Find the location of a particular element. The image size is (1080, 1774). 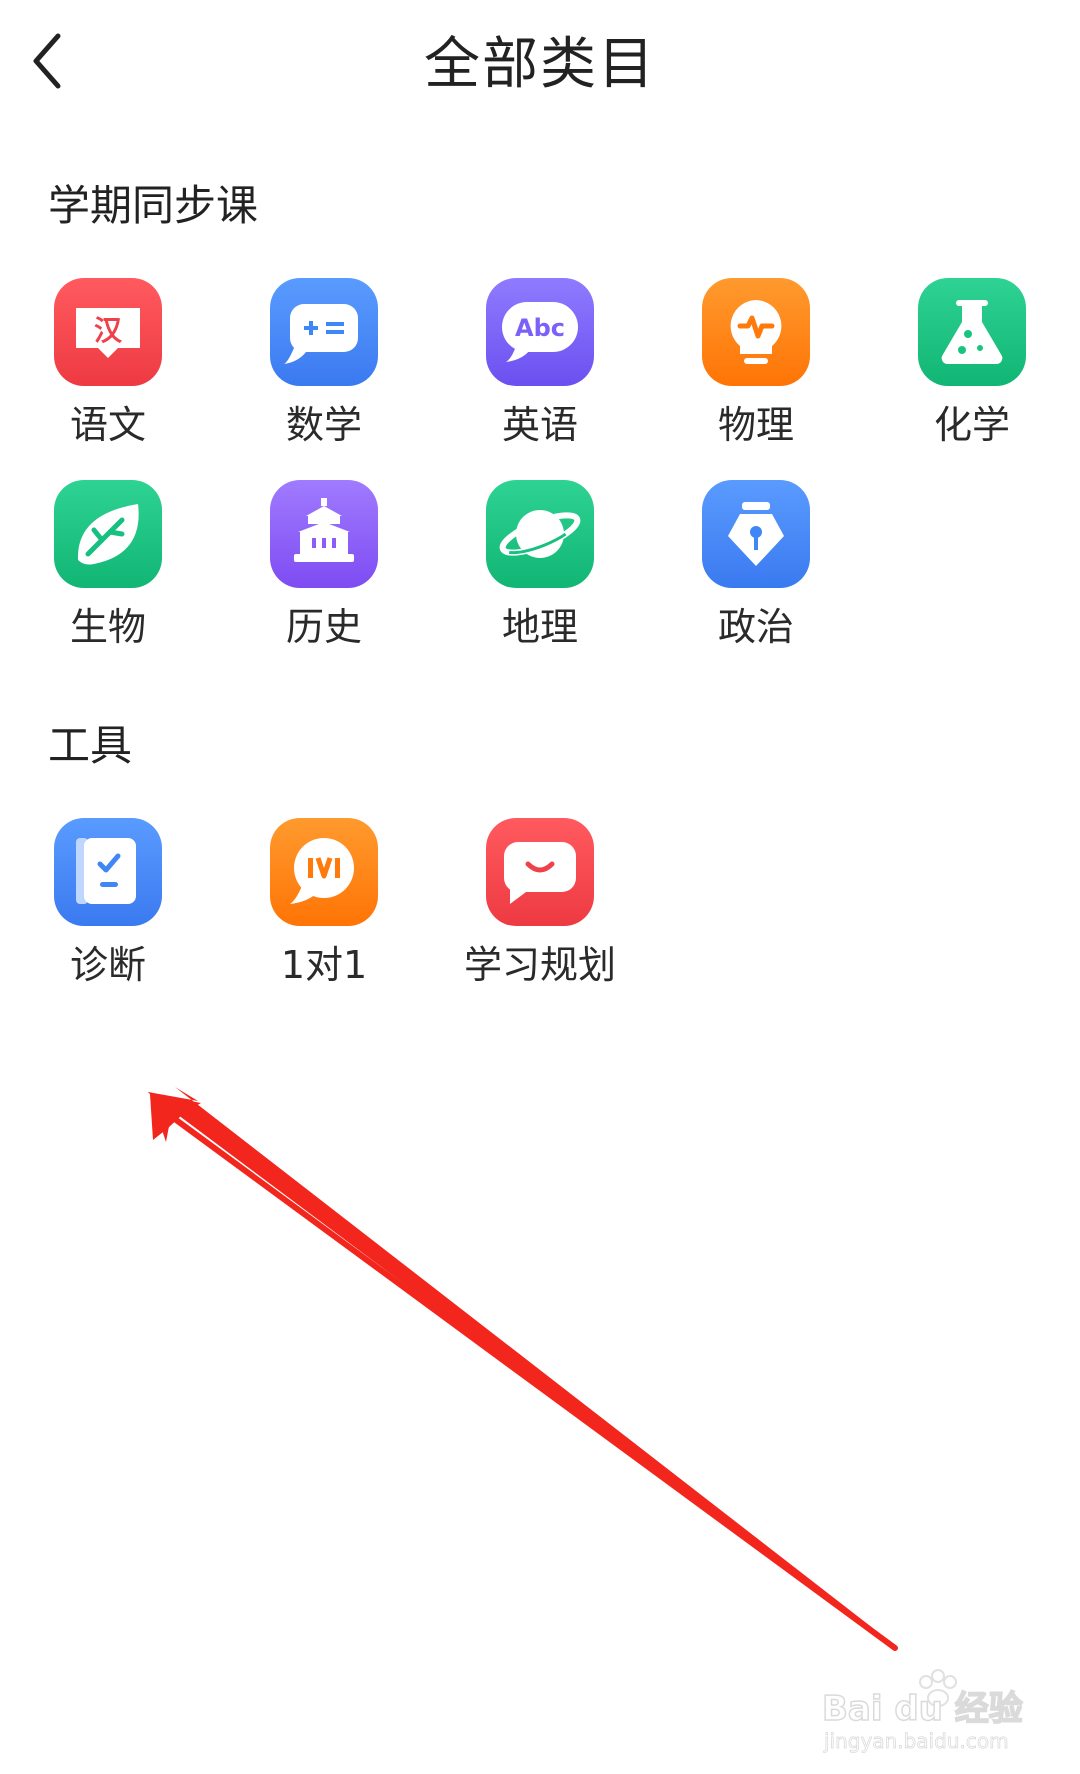

subject-tile-english: Abc 英语 is located at coordinates (540, 378).